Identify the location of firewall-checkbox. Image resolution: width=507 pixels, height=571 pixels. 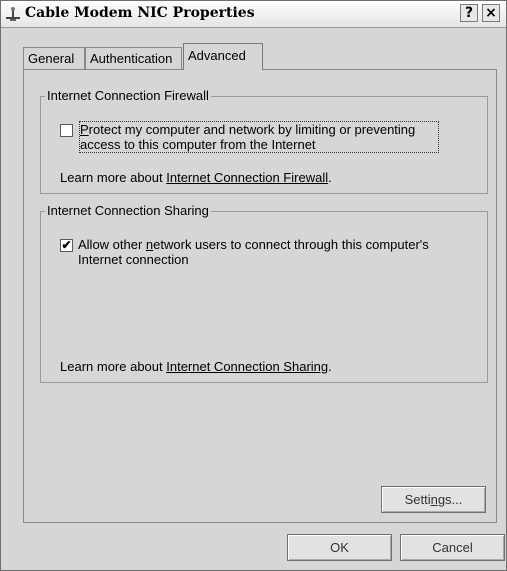
(66, 130).